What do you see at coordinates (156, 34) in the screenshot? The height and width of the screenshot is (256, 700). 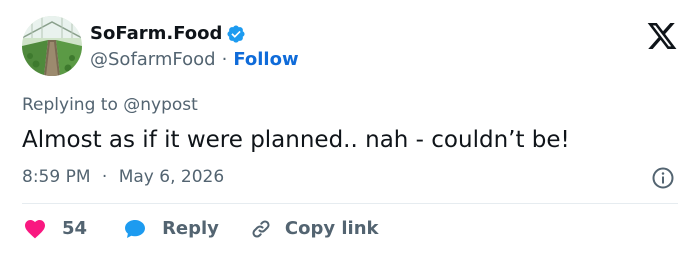 I see `author-display-name: SoFarm.Food` at bounding box center [156, 34].